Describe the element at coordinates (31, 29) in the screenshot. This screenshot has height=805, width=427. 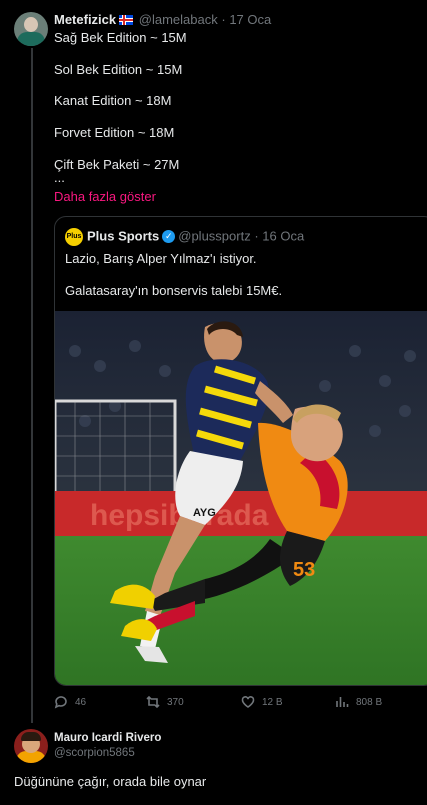
I see `avatar` at that location.